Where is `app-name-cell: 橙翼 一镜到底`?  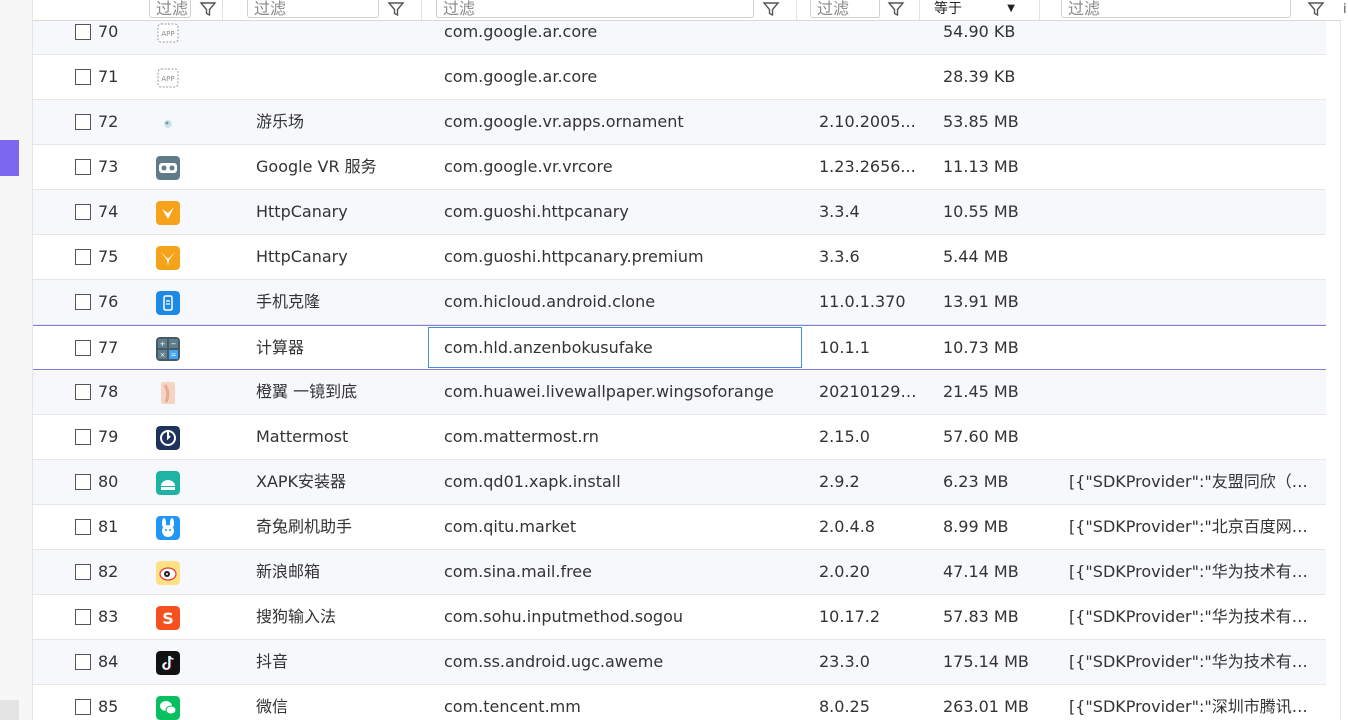 app-name-cell: 橙翼 一镜到底 is located at coordinates (341, 392).